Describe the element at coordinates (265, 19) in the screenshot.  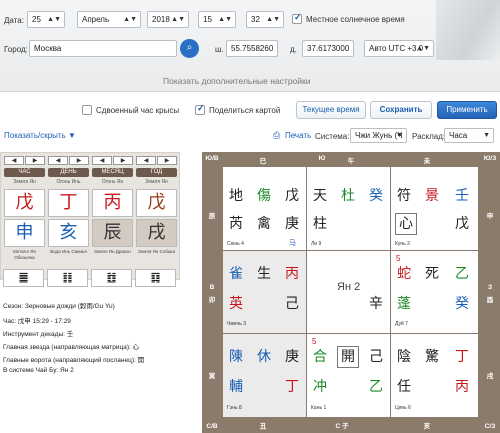
I see `minute-select: 32 ▲▼` at that location.